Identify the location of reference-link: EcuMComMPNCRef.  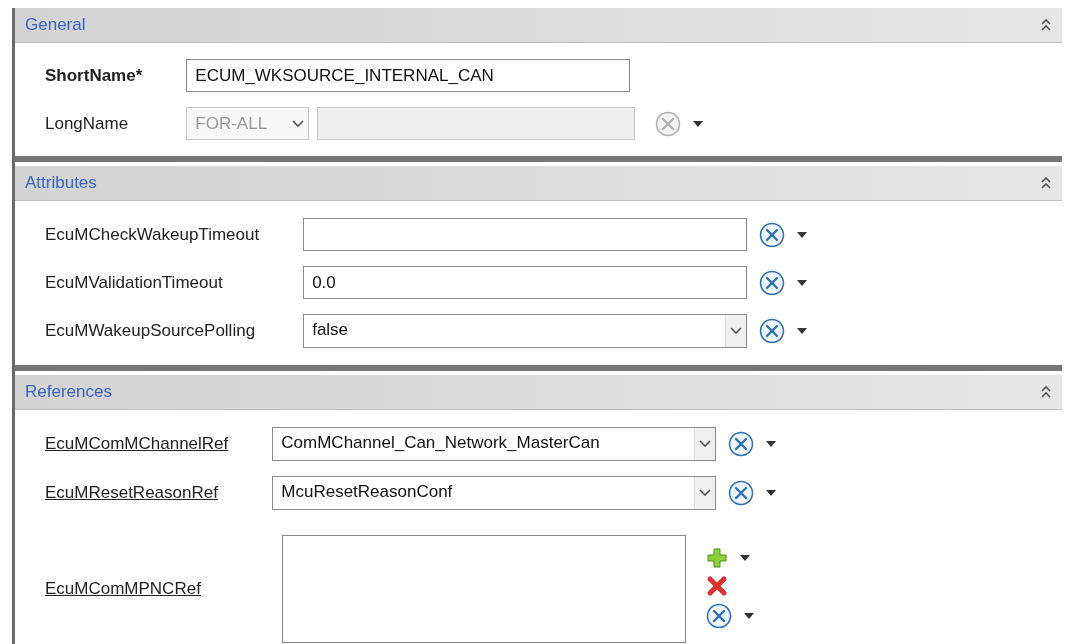
(123, 589).